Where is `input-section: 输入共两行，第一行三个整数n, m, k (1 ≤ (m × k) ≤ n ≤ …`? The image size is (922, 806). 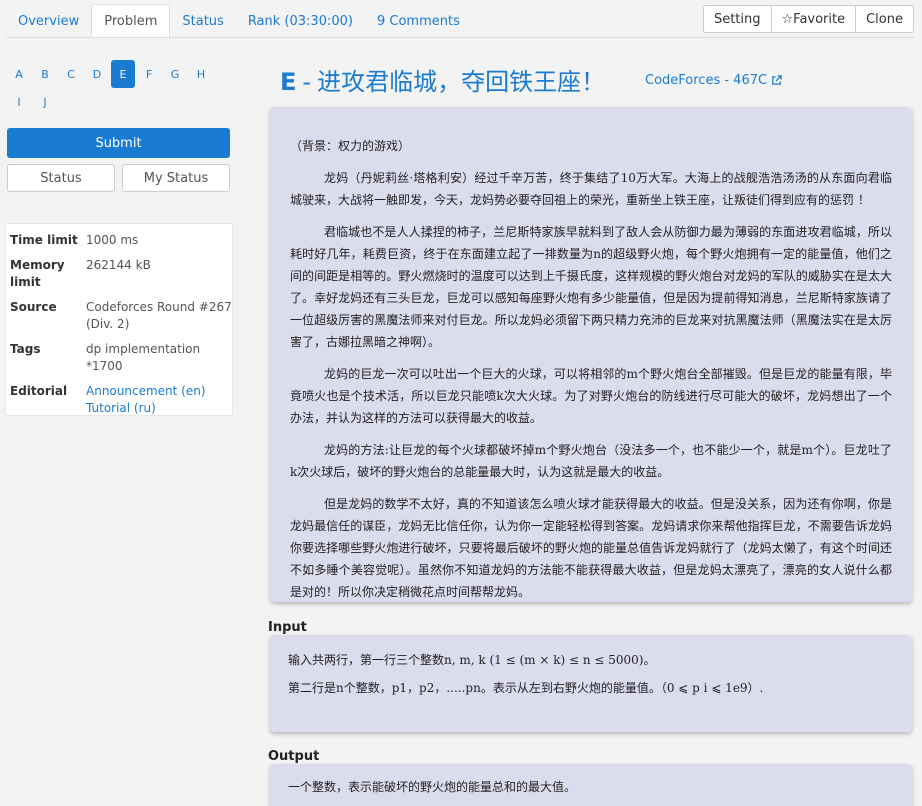 input-section: 输入共两行，第一行三个整数n, m, k (1 ≤ (m × k) ≤ n ≤ … is located at coordinates (591, 683).